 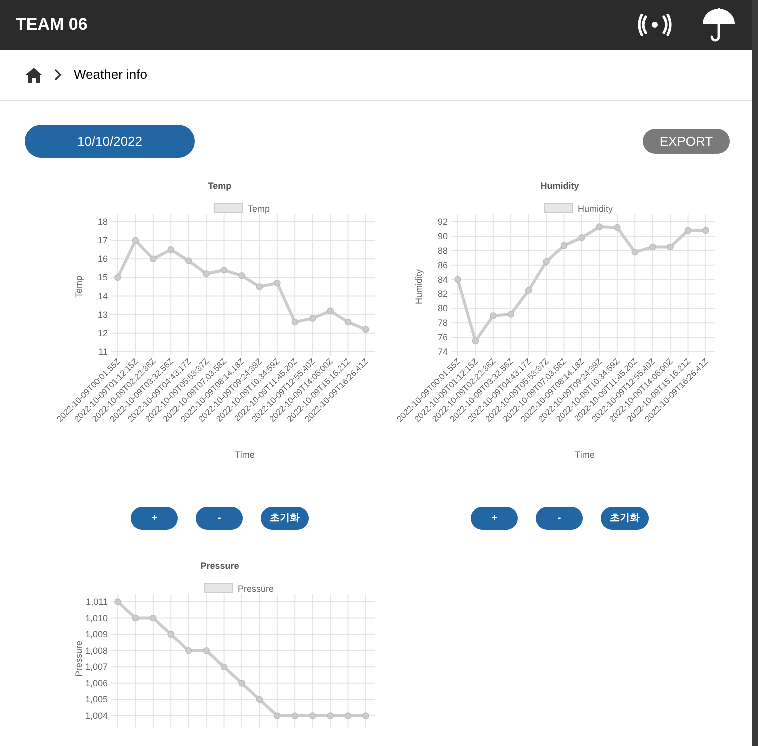 I want to click on y-tick-label: 12, so click(x=103, y=333).